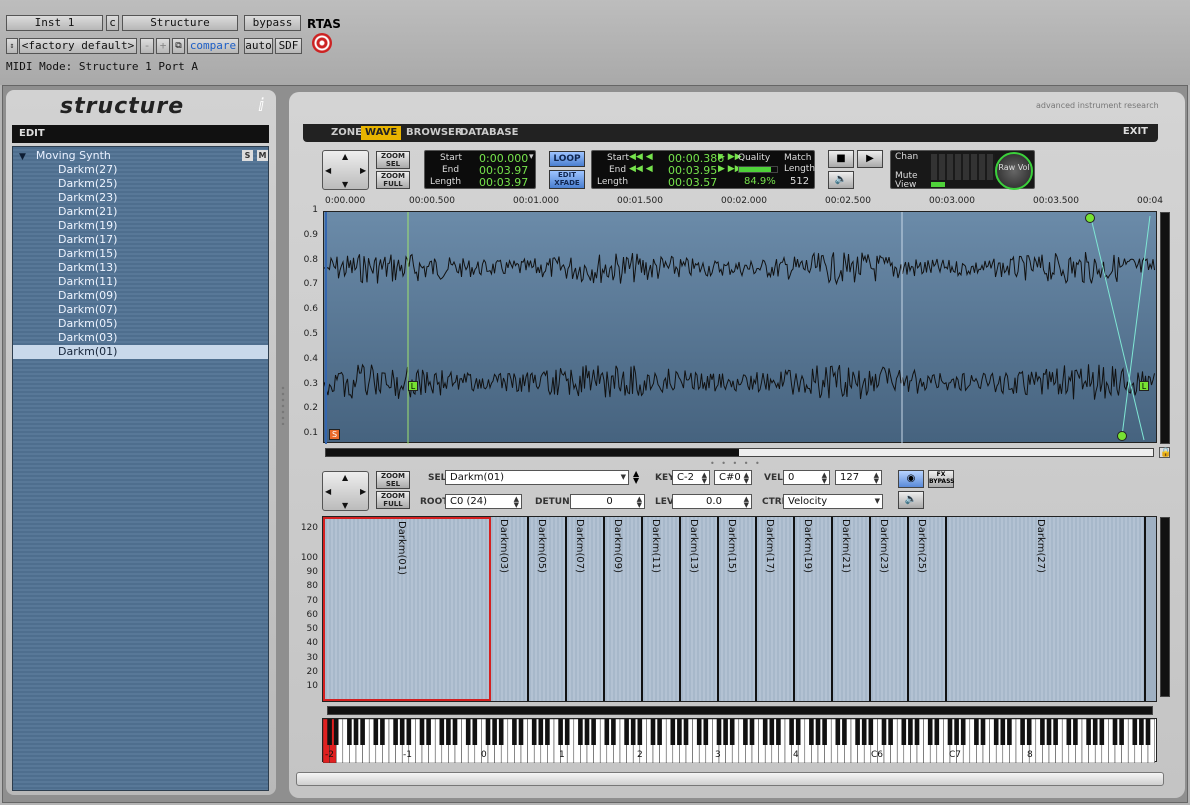 The height and width of the screenshot is (805, 1190). What do you see at coordinates (393, 160) in the screenshot?
I see `zoom-sel-button: ZOOM SEL` at bounding box center [393, 160].